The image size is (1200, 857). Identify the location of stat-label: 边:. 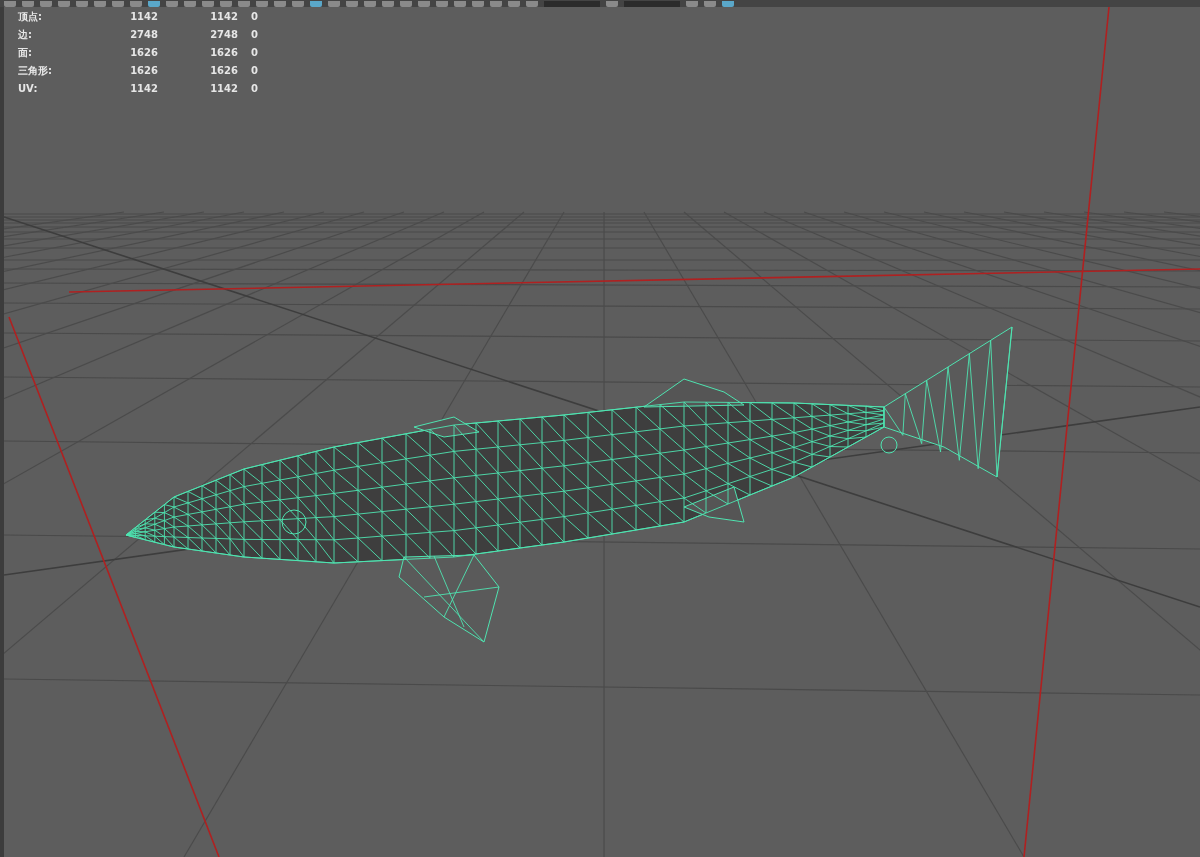
(25, 35).